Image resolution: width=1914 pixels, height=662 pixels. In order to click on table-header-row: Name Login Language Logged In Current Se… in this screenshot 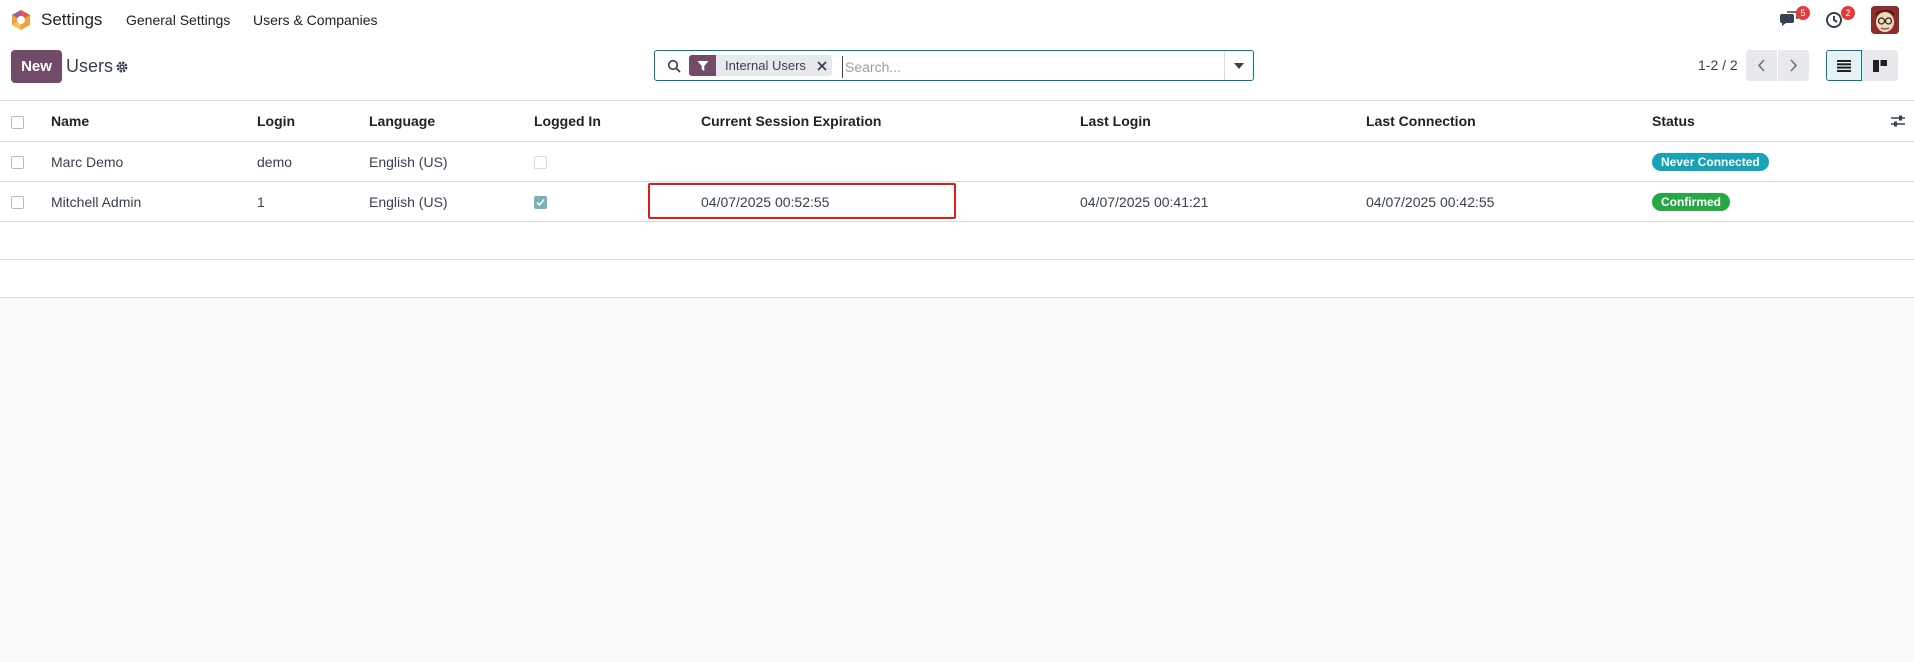, I will do `click(957, 121)`.